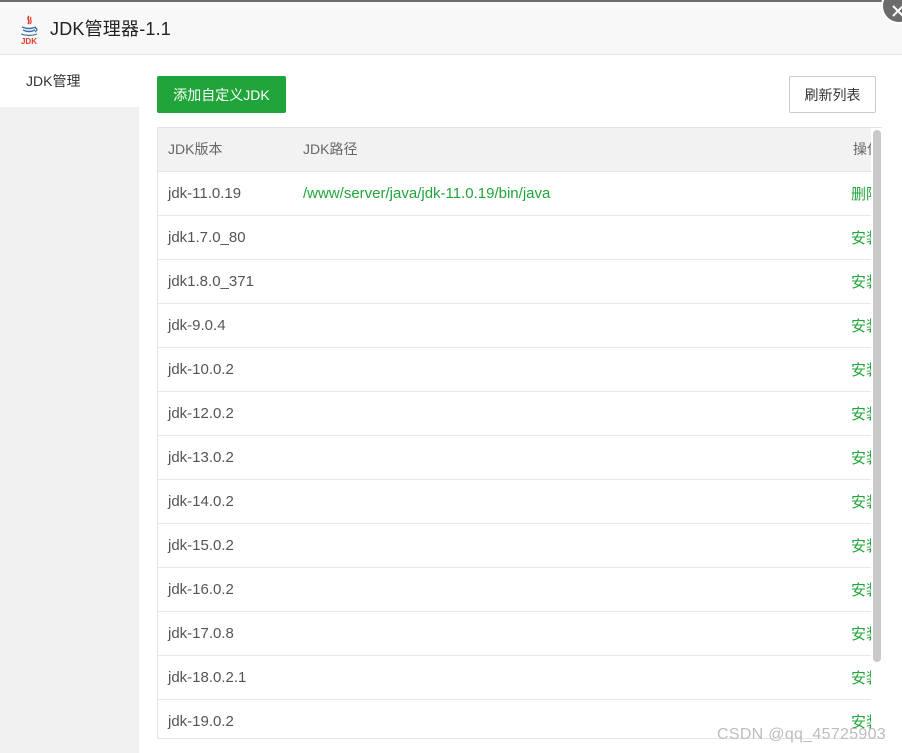 This screenshot has width=902, height=753. Describe the element at coordinates (230, 325) in the screenshot. I see `version-cell: jdk-9.0.4` at that location.